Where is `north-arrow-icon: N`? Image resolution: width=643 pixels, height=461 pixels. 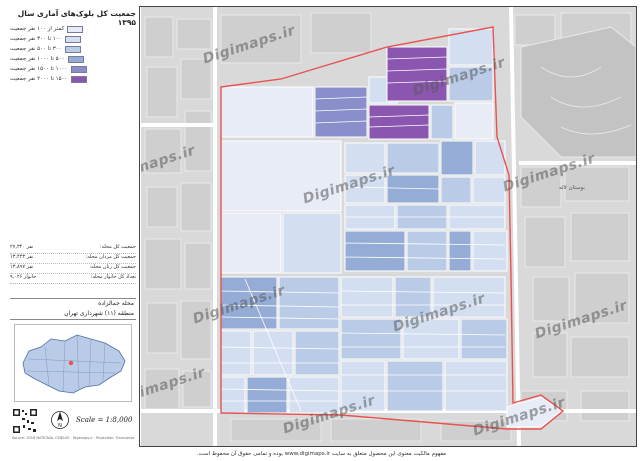 north-arrow-icon: N is located at coordinates (60, 420).